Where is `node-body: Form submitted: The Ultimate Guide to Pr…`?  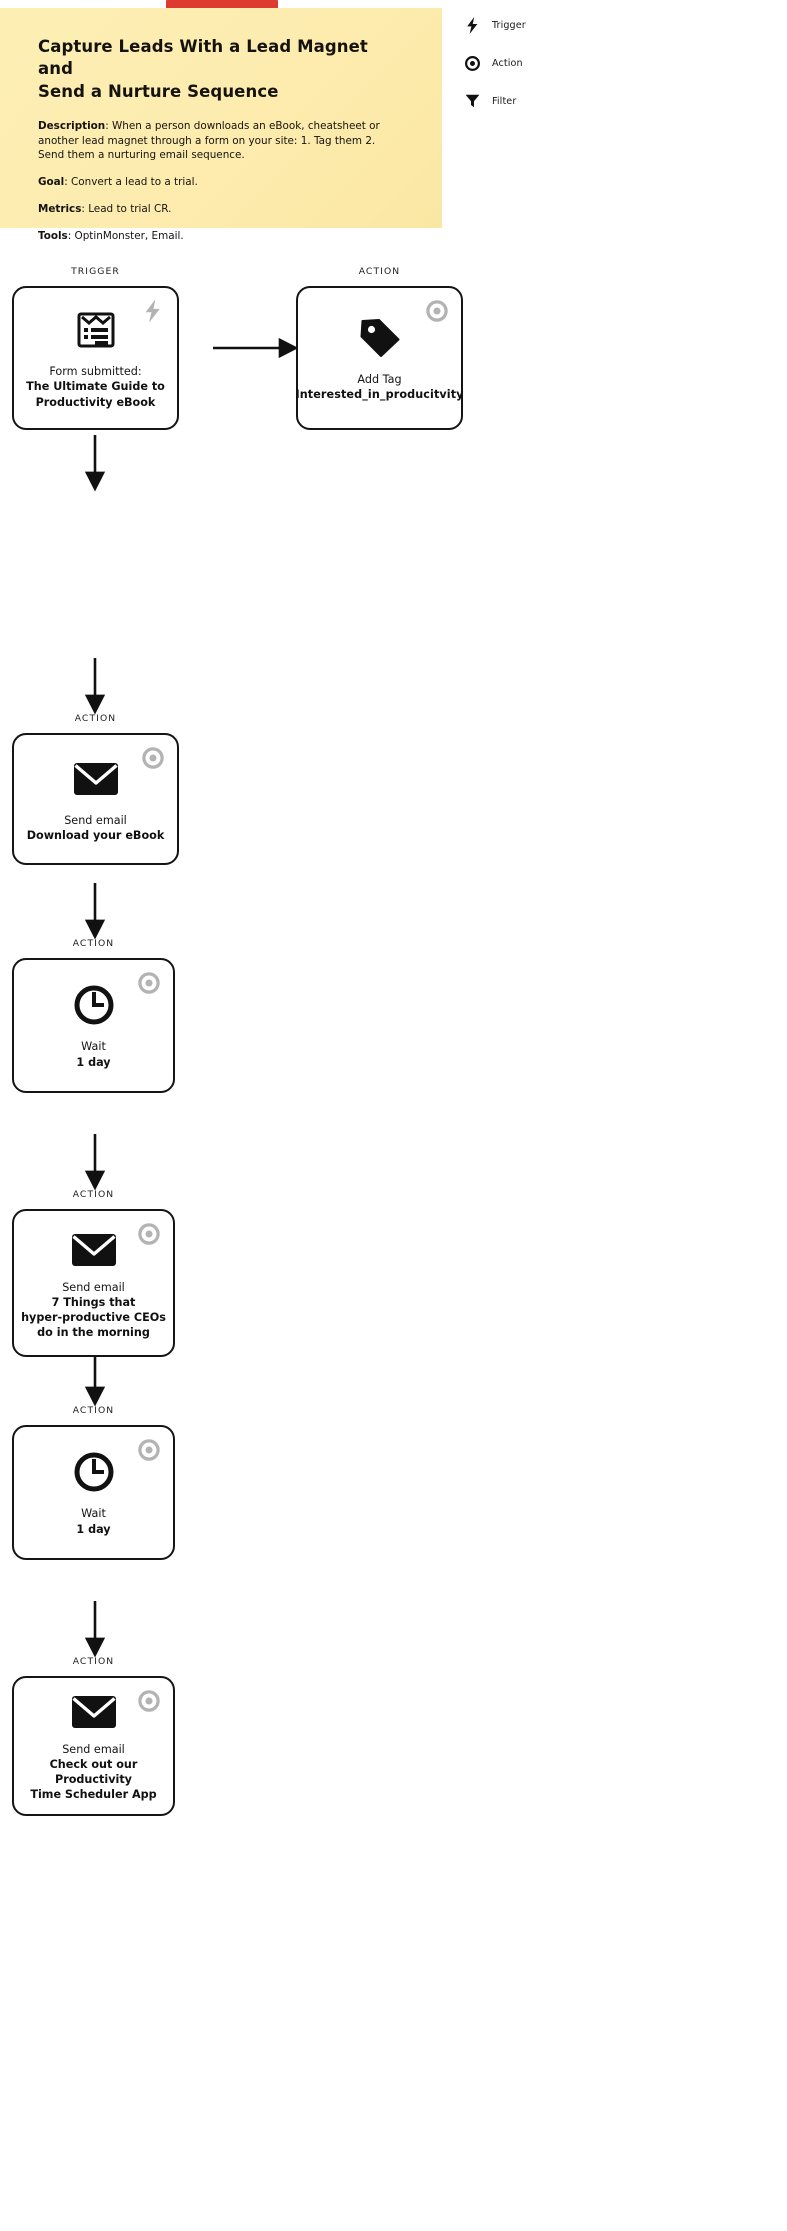 node-body: Form submitted: The Ultimate Guide to Pr… is located at coordinates (95, 358).